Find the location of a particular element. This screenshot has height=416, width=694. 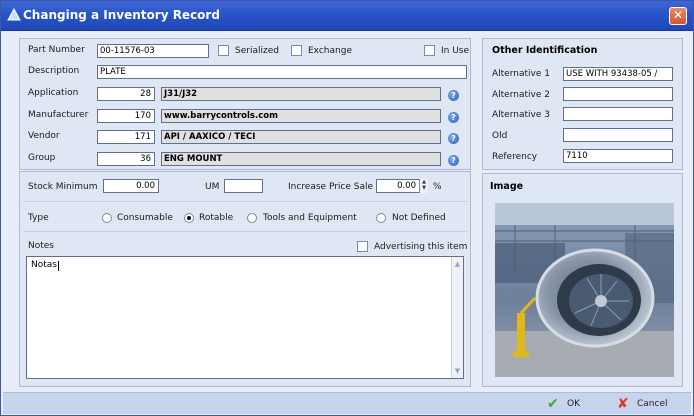

title-bar: Changing a Inventory Record ✕ is located at coordinates (347, 16).